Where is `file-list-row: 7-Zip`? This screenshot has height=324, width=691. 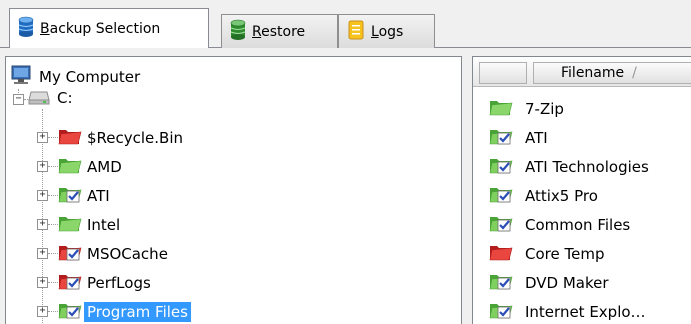
file-list-row: 7-Zip is located at coordinates (582, 109).